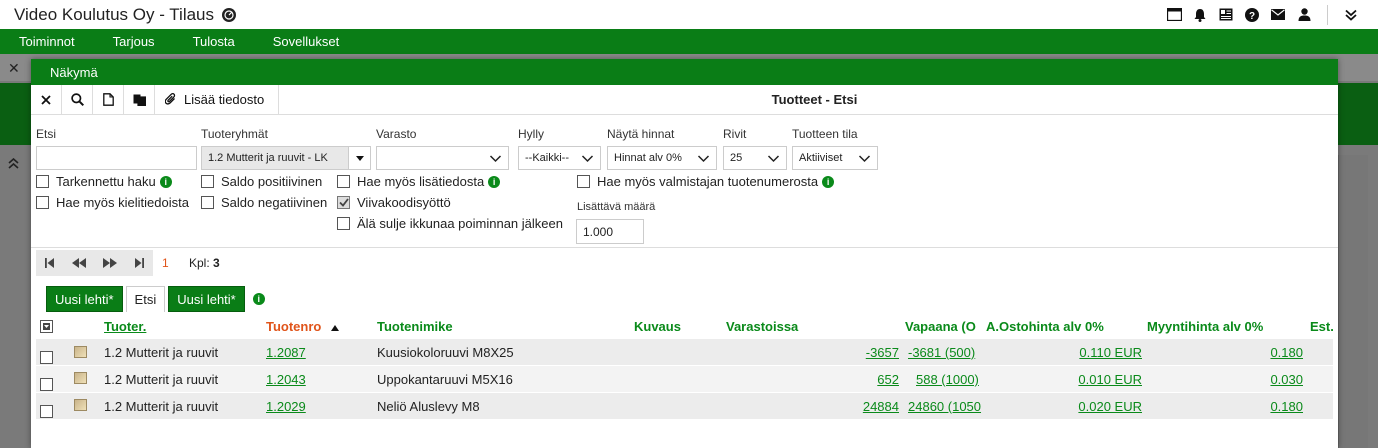  What do you see at coordinates (1252, 14) in the screenshot?
I see `help-icon: ?` at bounding box center [1252, 14].